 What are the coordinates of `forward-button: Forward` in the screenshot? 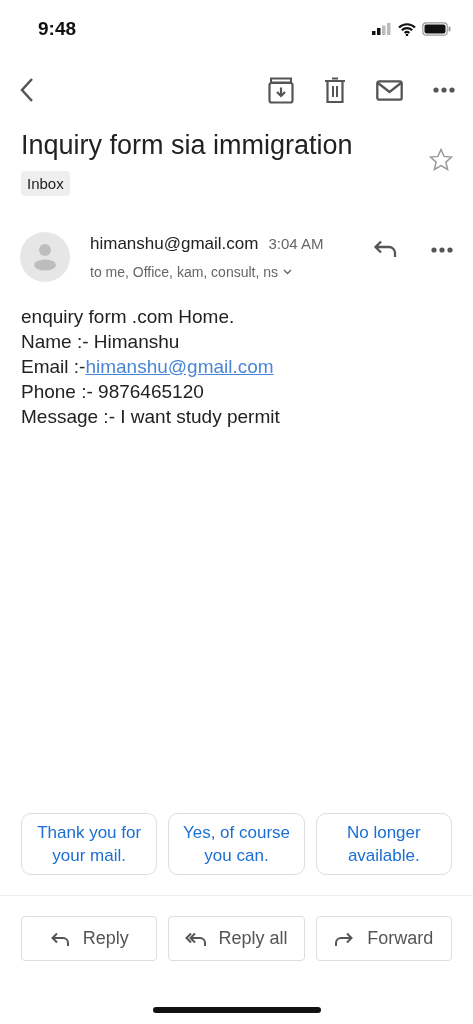 It's located at (383, 938).